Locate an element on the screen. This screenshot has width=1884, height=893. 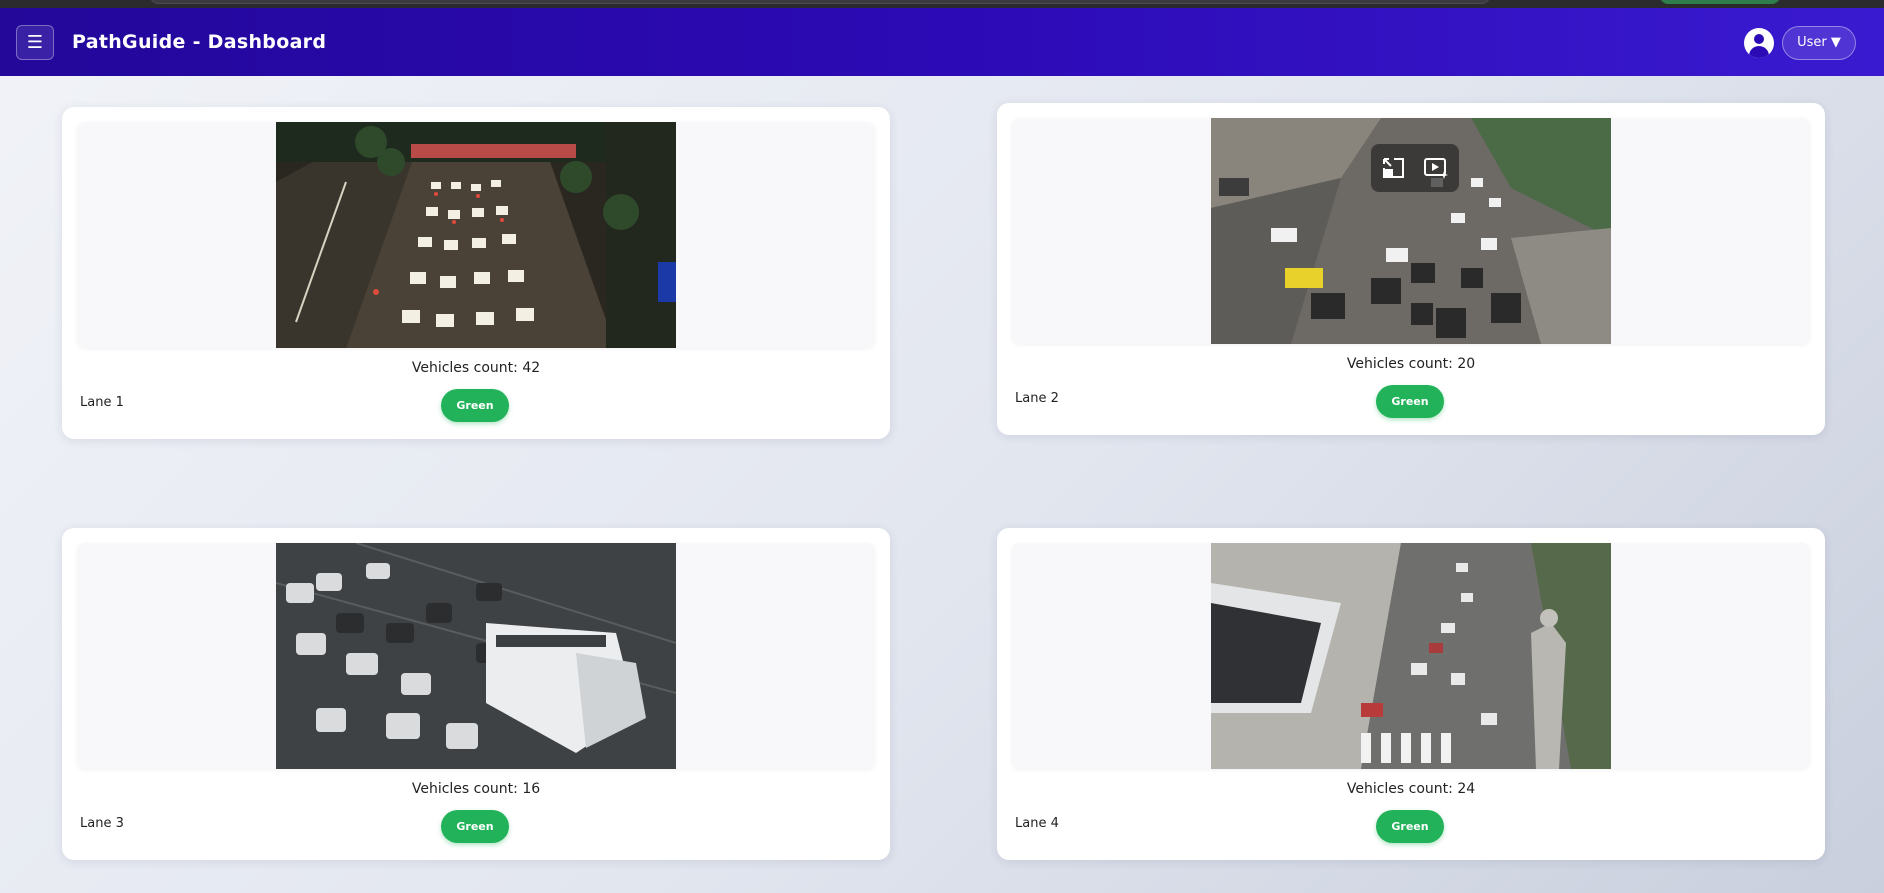
video-ai-icon is located at coordinates (1436, 168).